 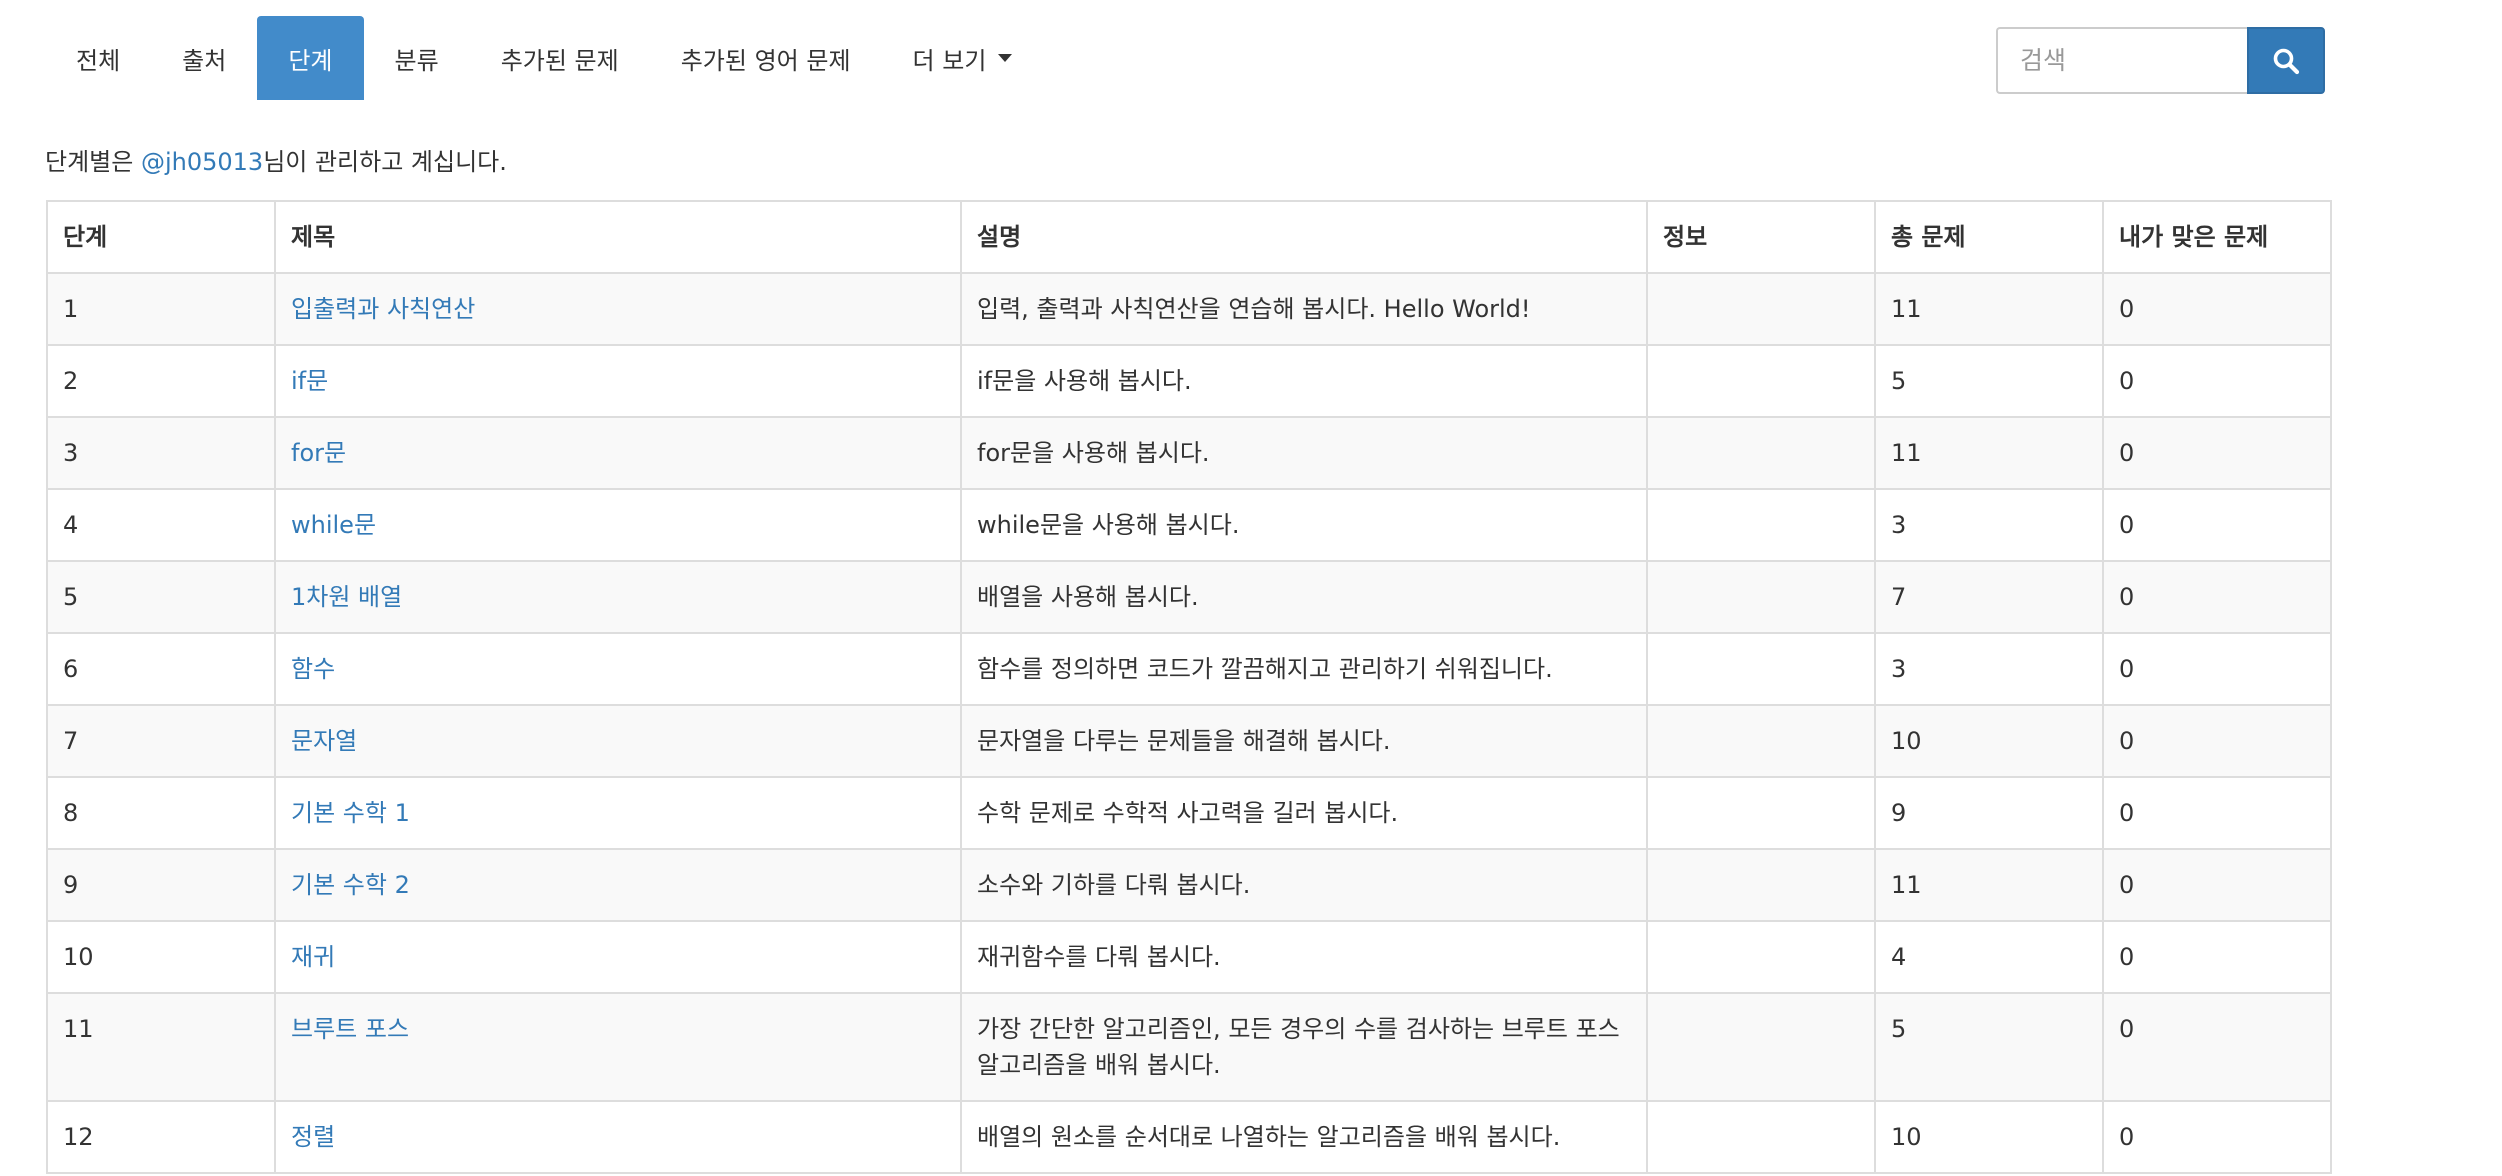 I want to click on cell-title: 1차원 배열, so click(x=618, y=597).